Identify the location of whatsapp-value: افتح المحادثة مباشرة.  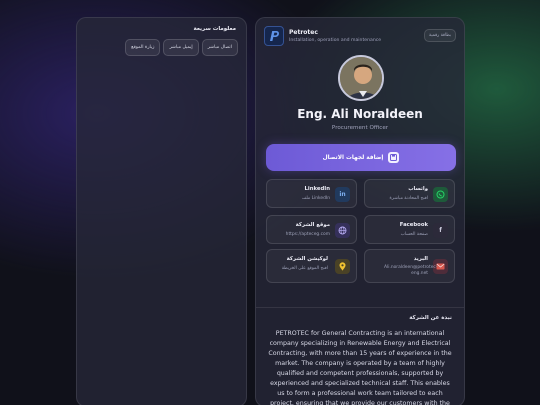
(409, 198).